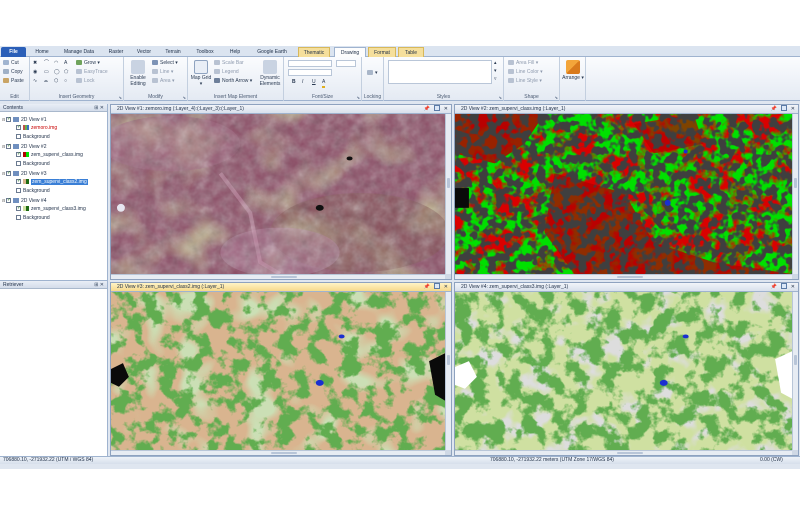 The height and width of the screenshot is (515, 800). Describe the element at coordinates (46, 72) in the screenshot. I see `rectangle-icon: ▭` at that location.